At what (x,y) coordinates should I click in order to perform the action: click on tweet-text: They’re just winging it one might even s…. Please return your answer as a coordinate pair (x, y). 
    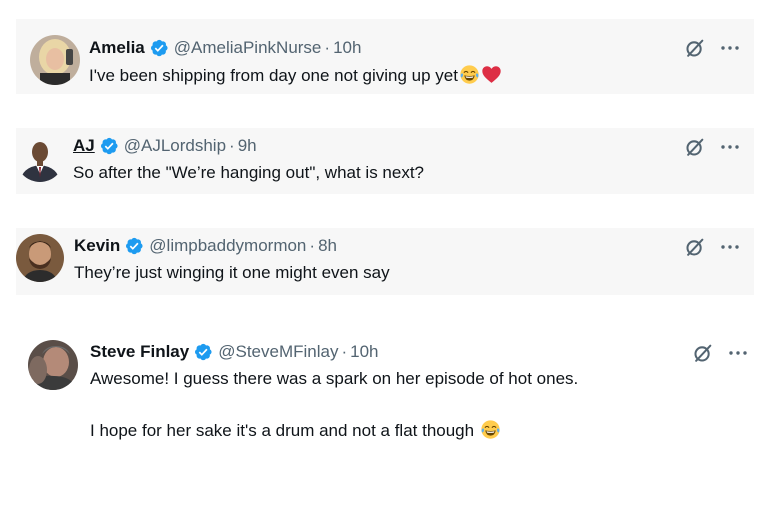
    Looking at the image, I should click on (232, 273).